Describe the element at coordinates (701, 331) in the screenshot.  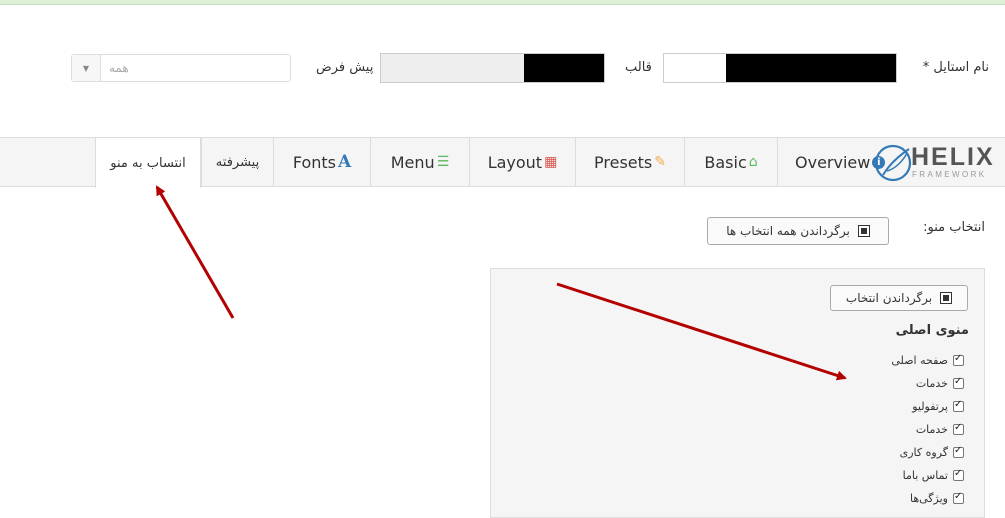
I see `annotation-arrow-items` at that location.